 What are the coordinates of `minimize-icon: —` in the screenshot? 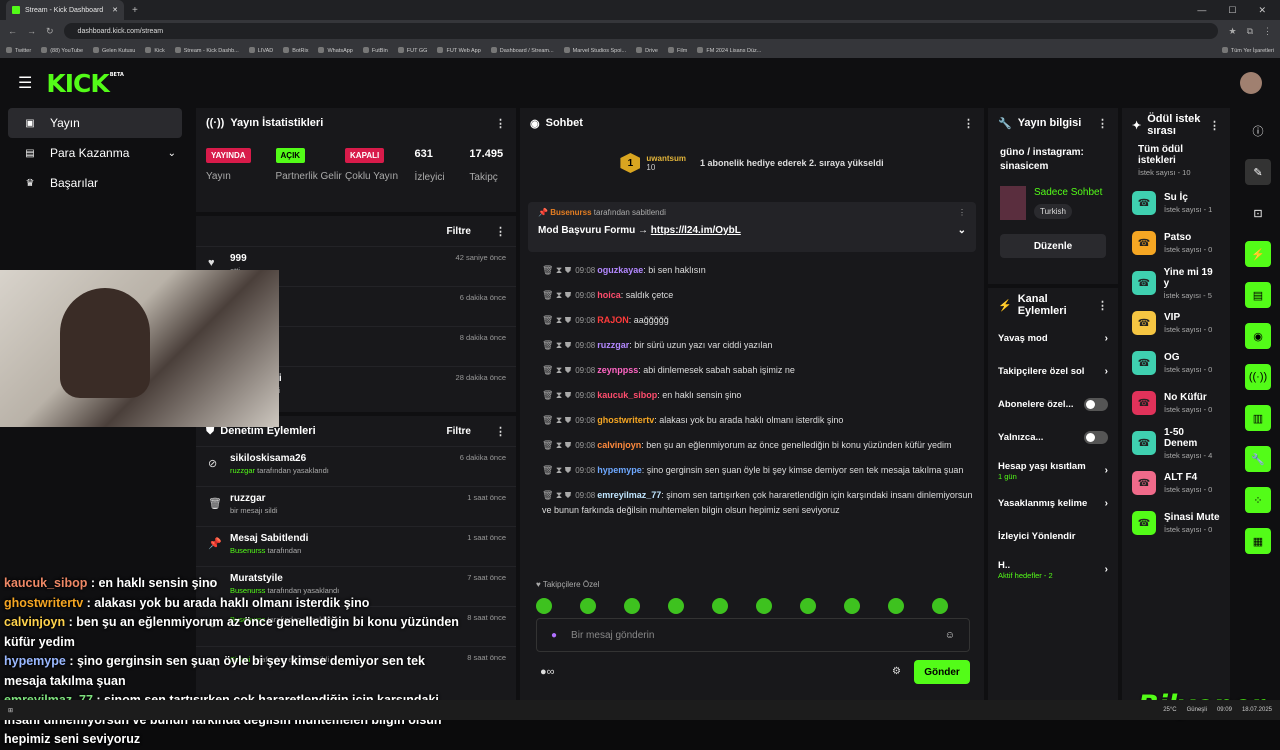 It's located at (1201, 10).